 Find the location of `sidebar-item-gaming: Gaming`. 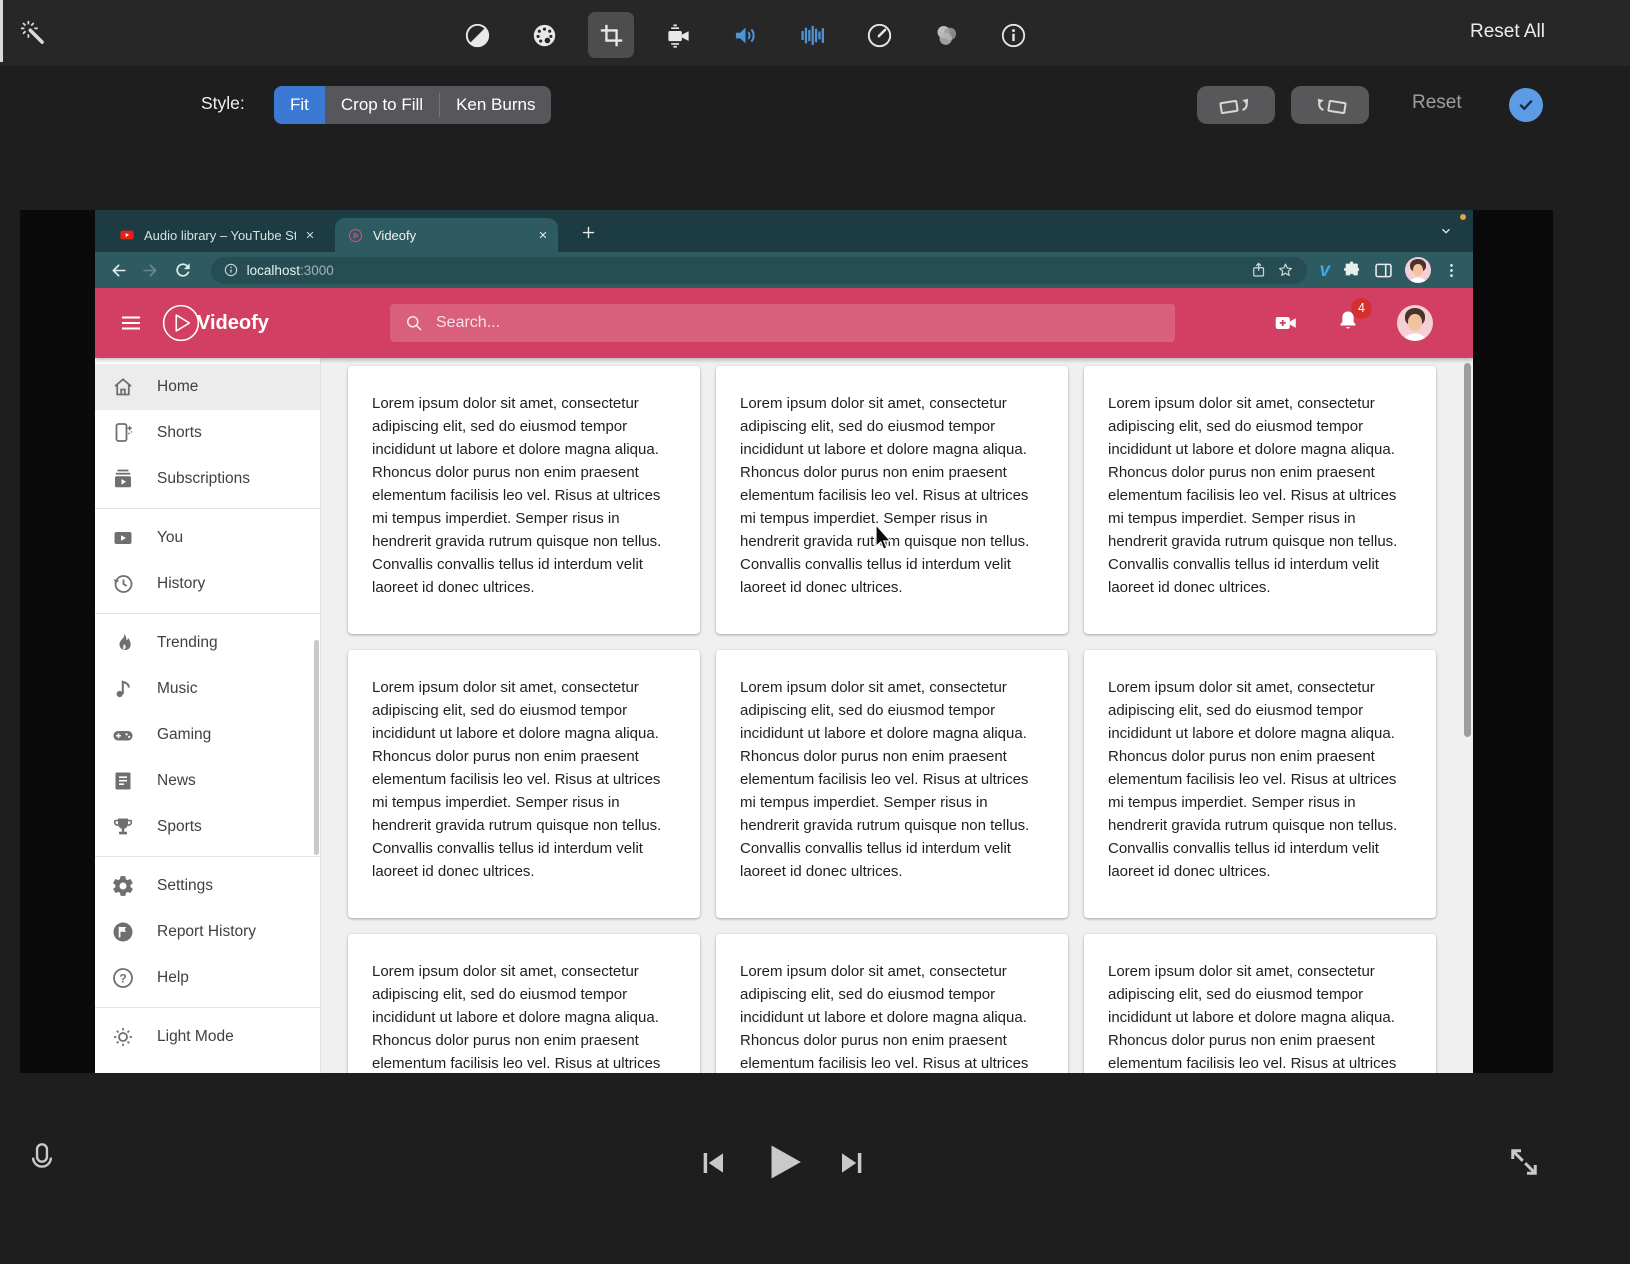

sidebar-item-gaming: Gaming is located at coordinates (207, 735).